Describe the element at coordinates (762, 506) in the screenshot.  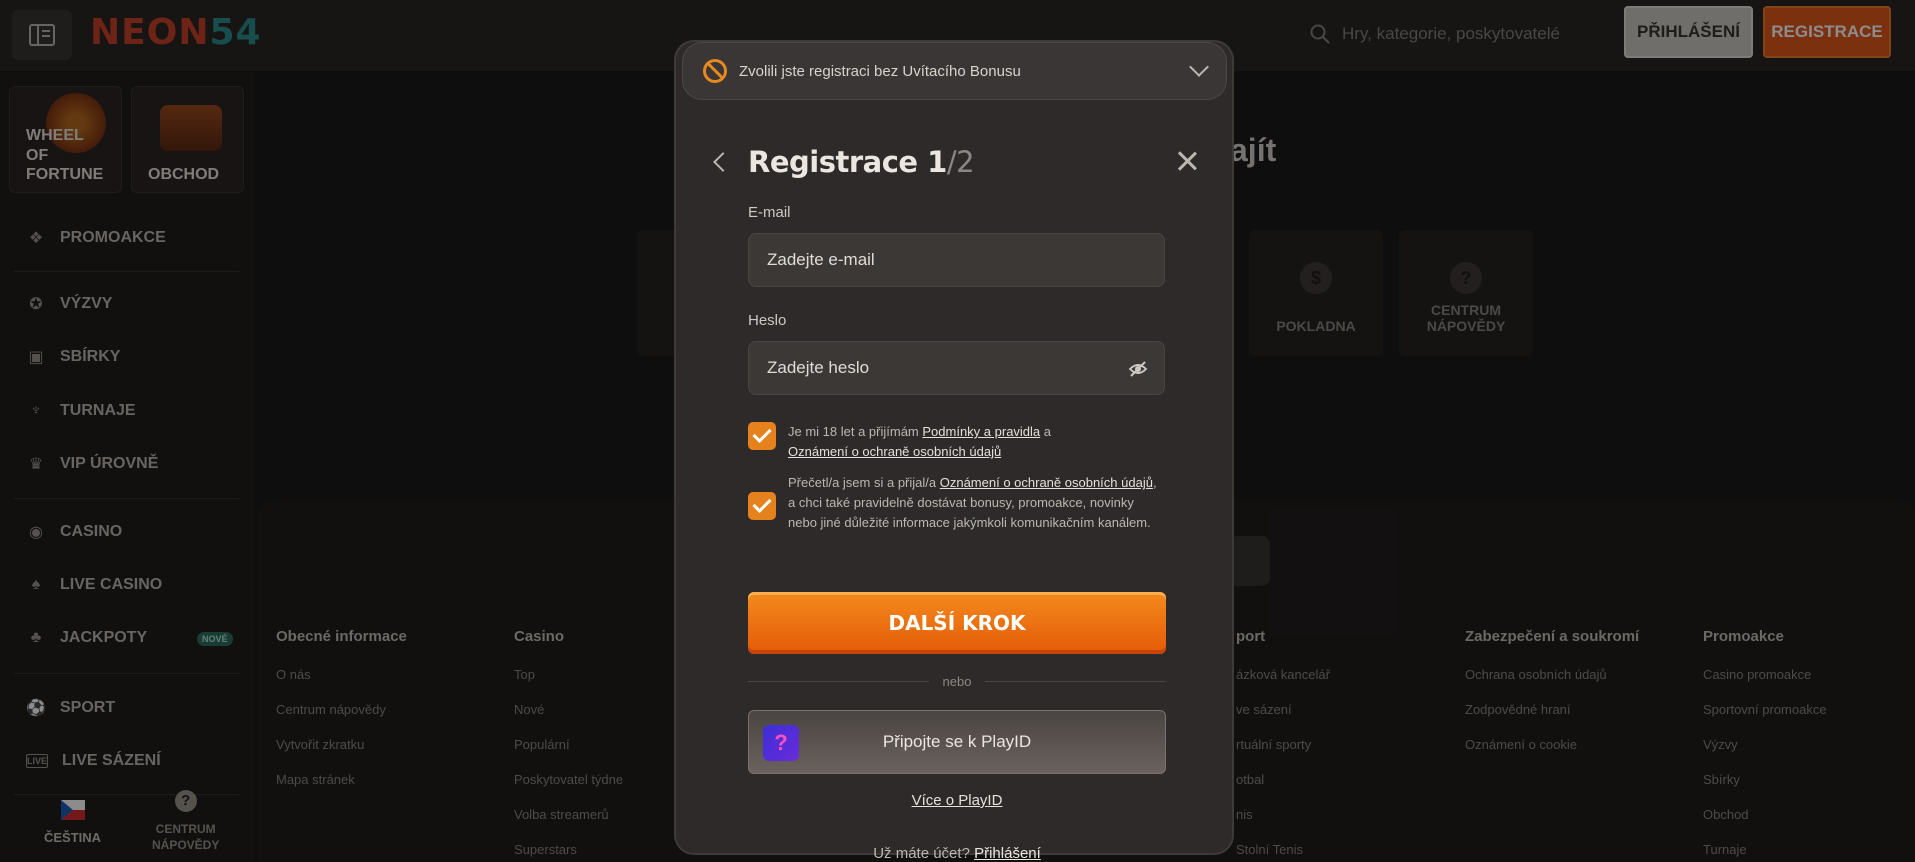
I see `marketing-checkbox` at that location.